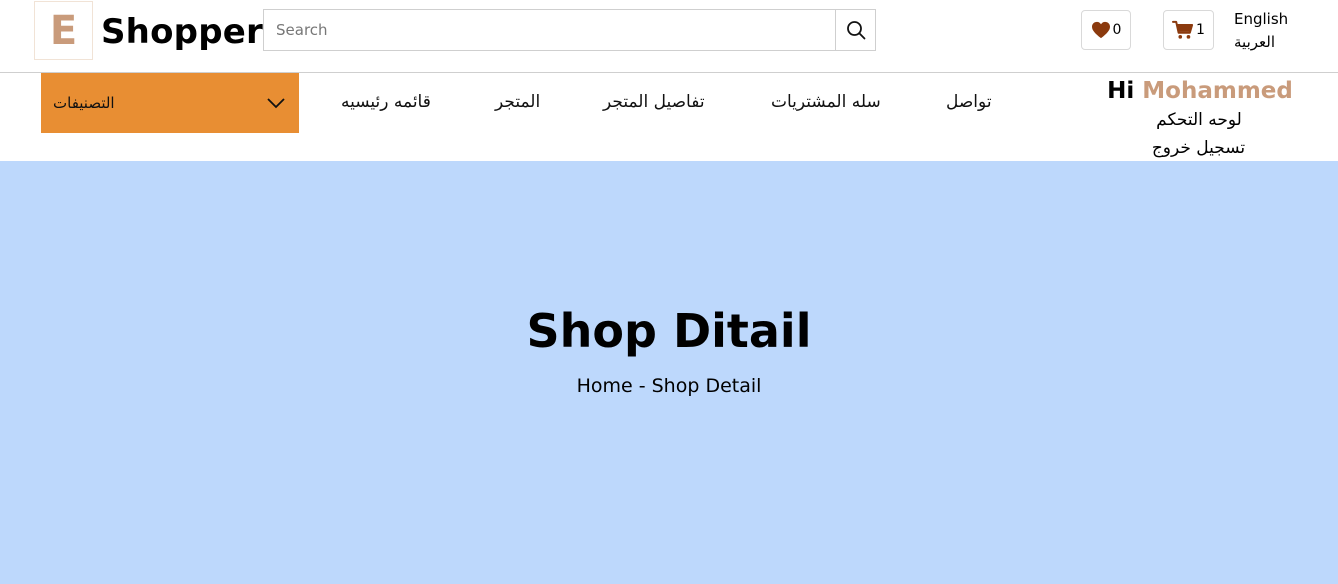 The image size is (1338, 584). Describe the element at coordinates (1183, 29) in the screenshot. I see `cart-icon` at that location.